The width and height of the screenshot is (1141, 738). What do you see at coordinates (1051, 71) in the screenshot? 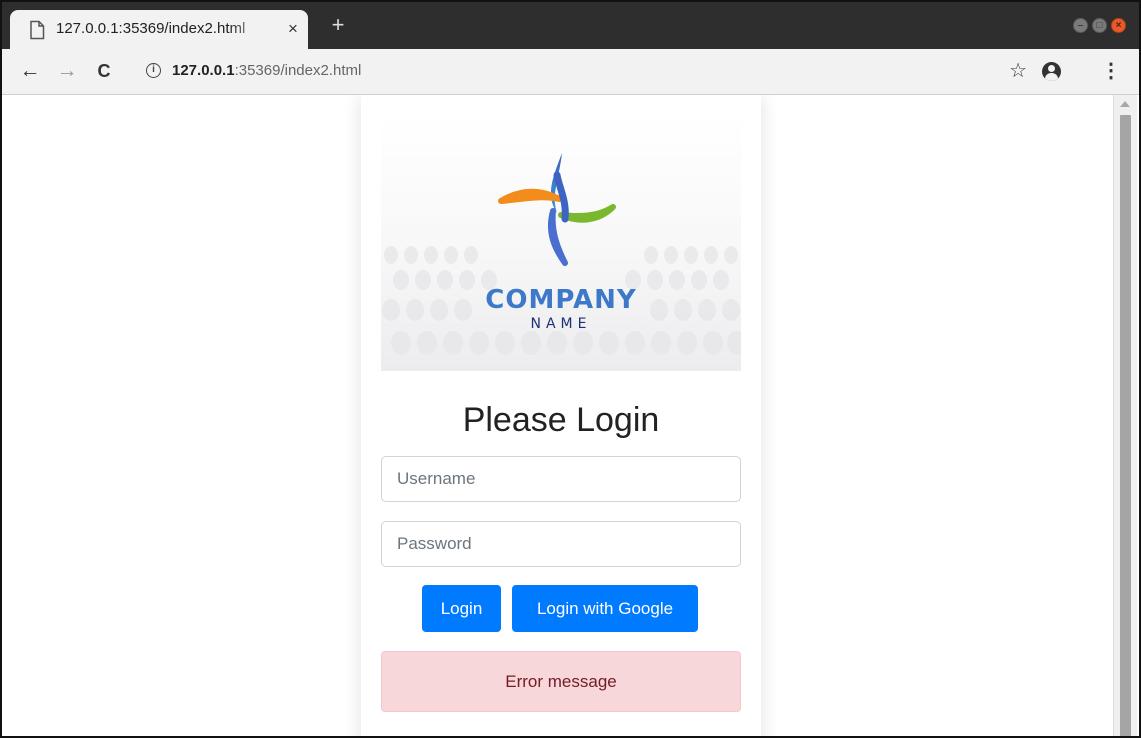
I see `account-icon` at bounding box center [1051, 71].